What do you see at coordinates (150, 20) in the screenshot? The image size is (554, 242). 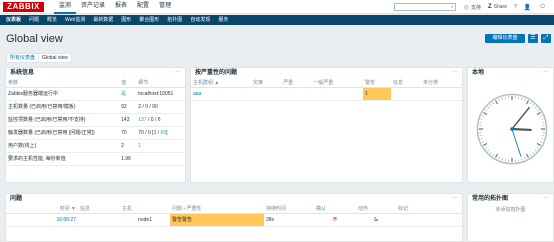 I see `subnav-screens: 聚合图形` at bounding box center [150, 20].